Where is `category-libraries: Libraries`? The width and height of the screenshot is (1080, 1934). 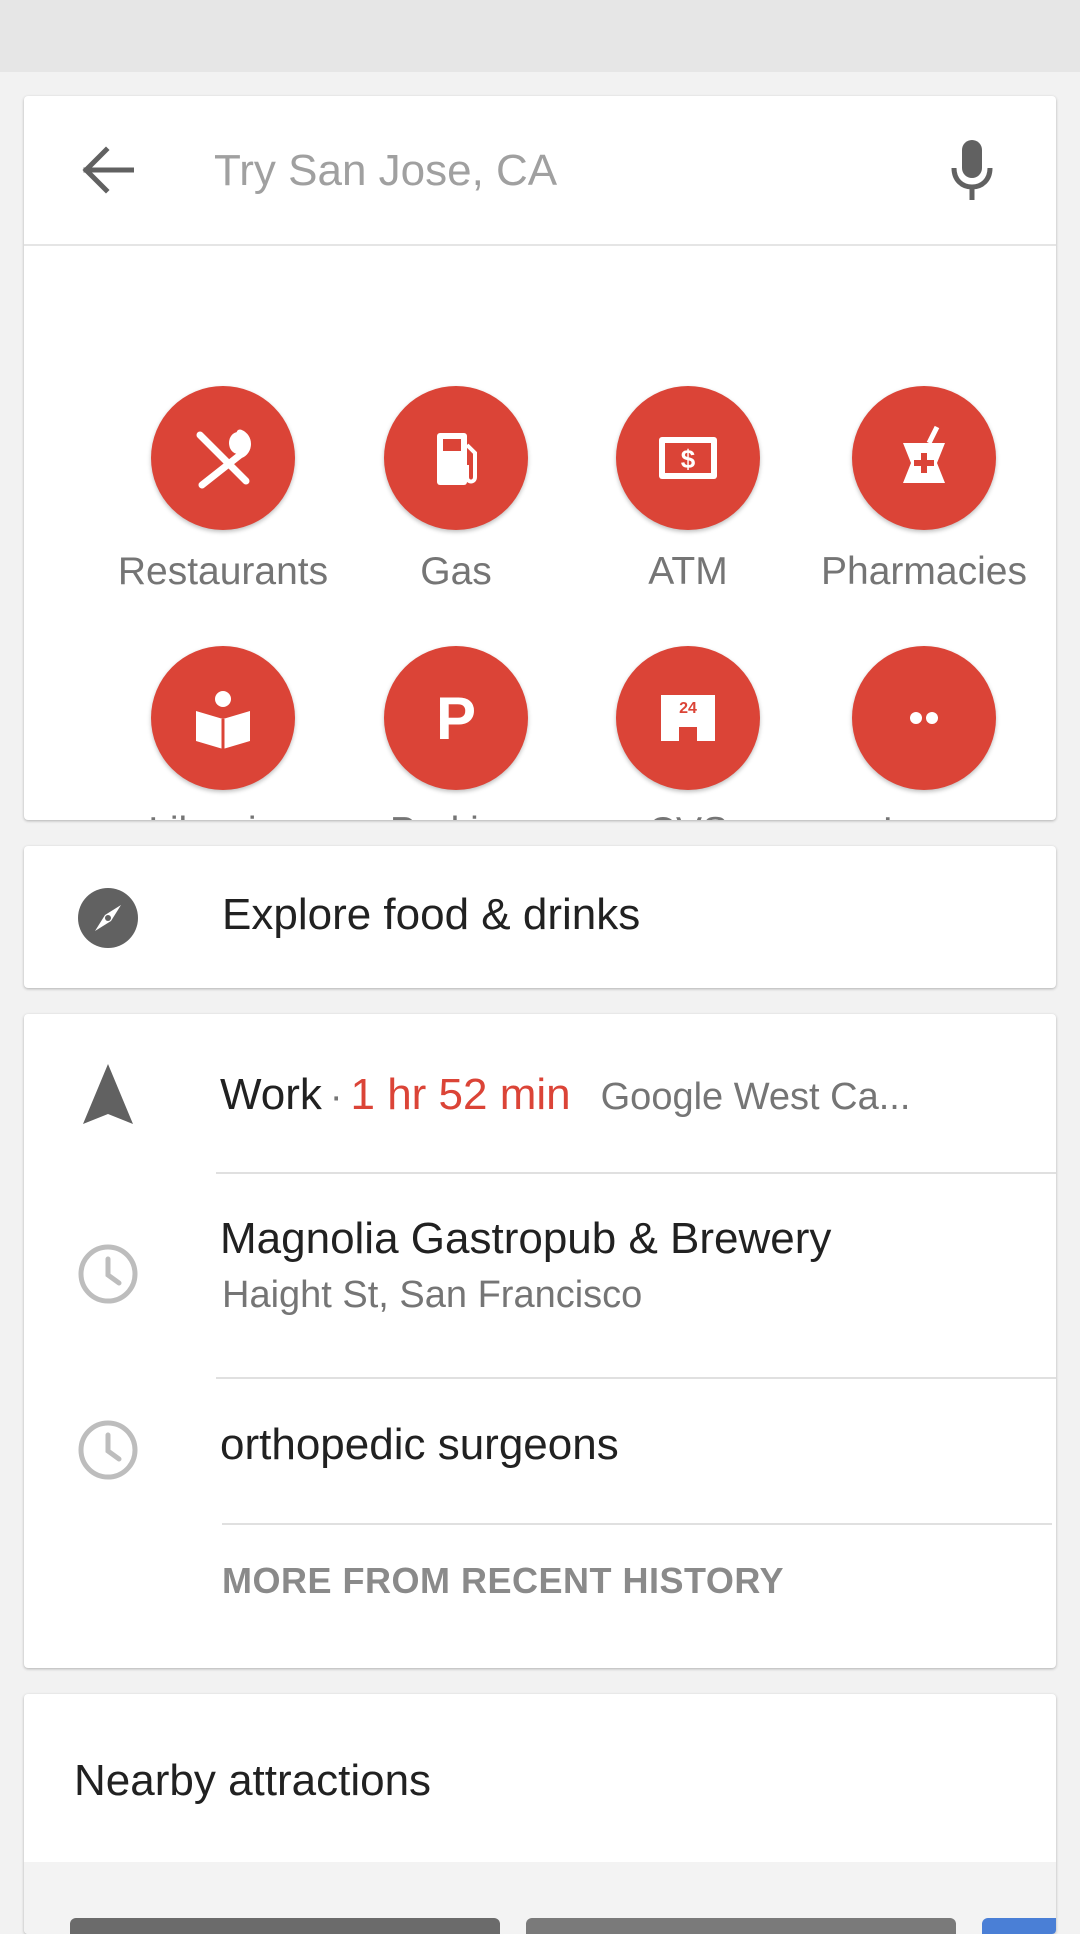
category-libraries: Libraries is located at coordinates (223, 733).